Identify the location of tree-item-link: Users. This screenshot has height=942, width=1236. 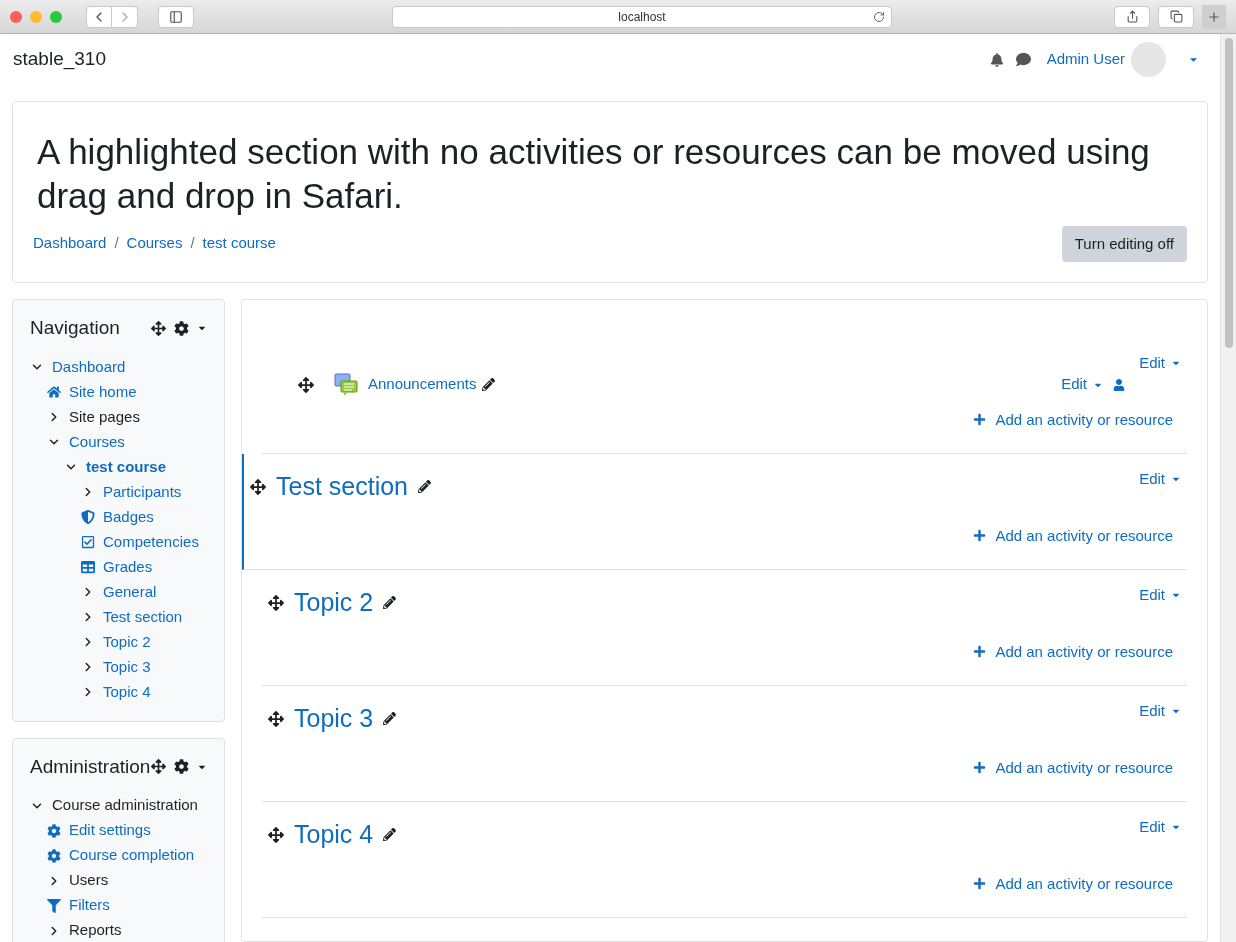
(89, 880).